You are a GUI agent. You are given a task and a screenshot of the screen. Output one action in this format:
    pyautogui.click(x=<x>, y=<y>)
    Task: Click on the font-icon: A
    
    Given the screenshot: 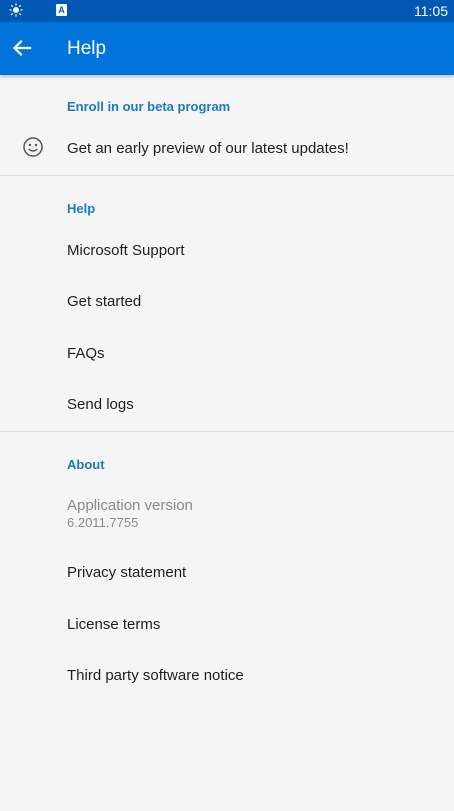 What is the action you would take?
    pyautogui.click(x=61, y=10)
    